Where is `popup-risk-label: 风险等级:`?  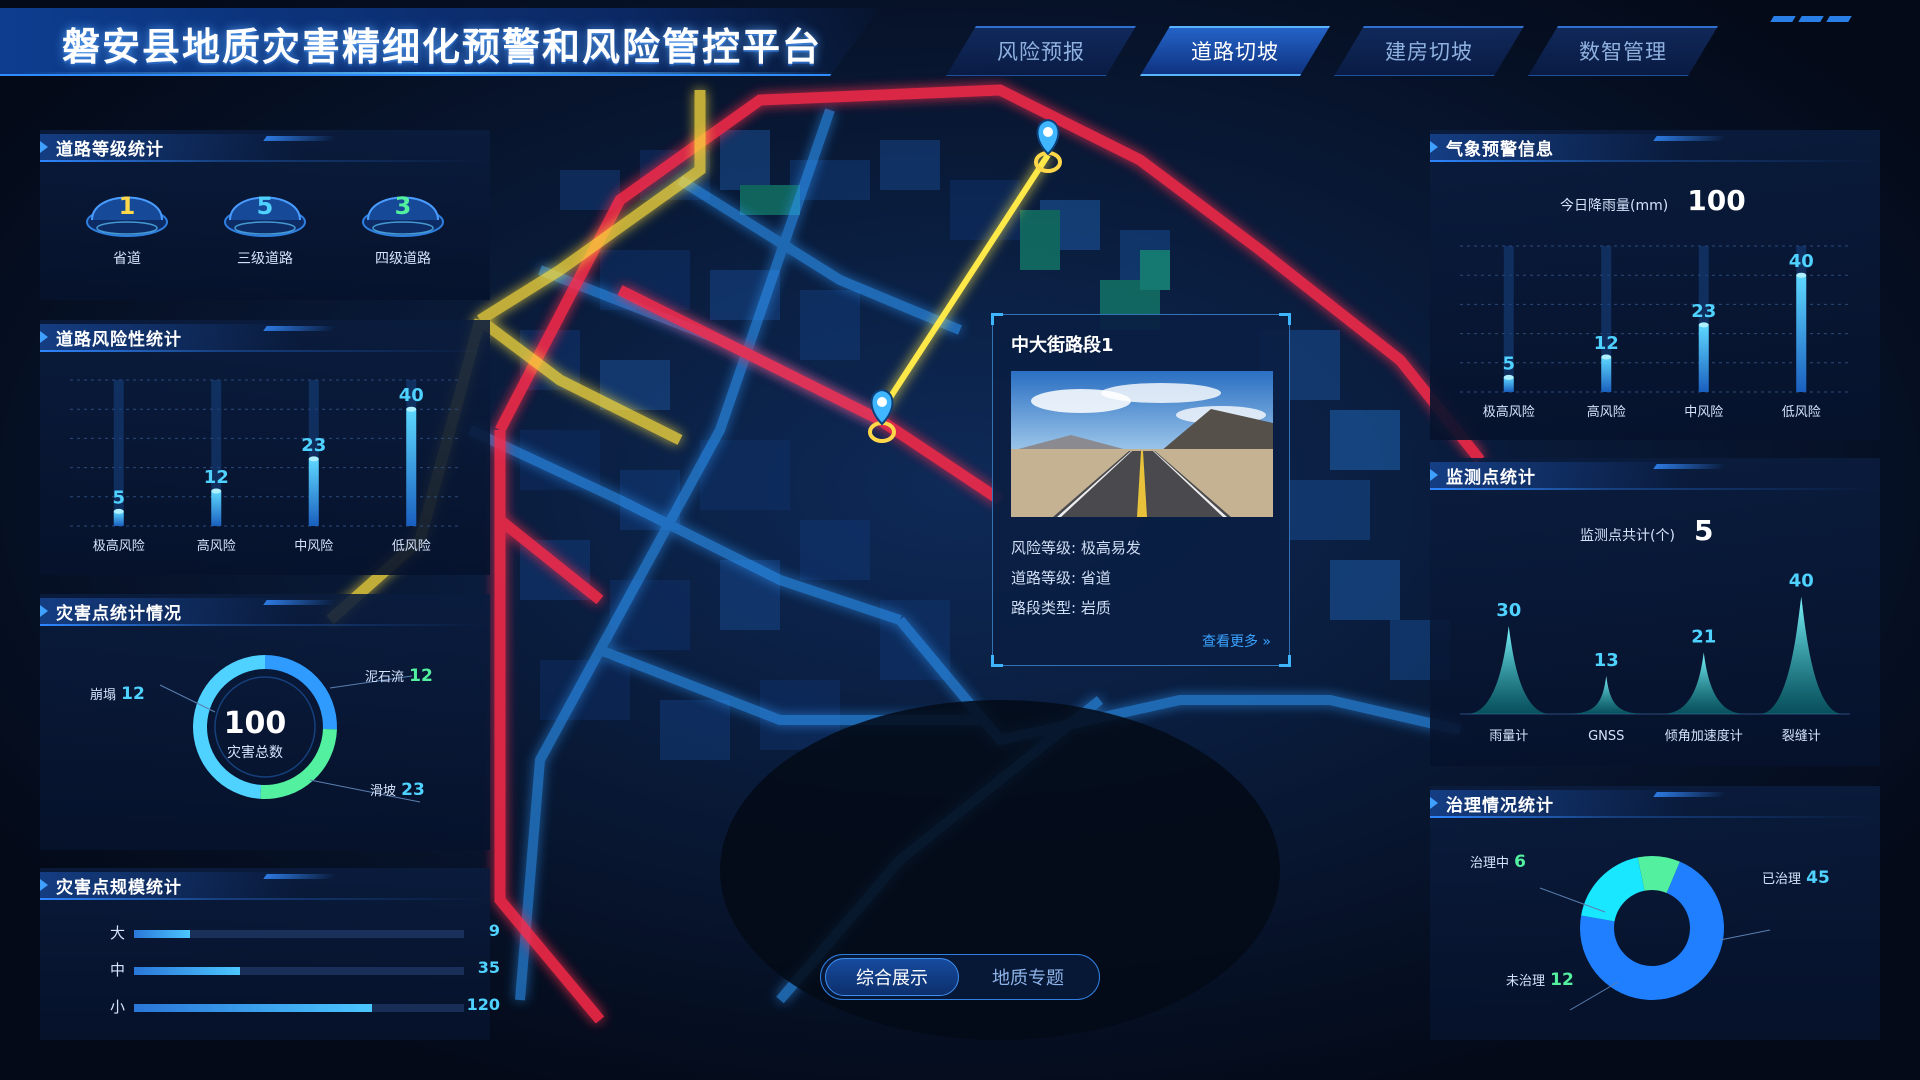 popup-risk-label: 风险等级: is located at coordinates (1044, 548).